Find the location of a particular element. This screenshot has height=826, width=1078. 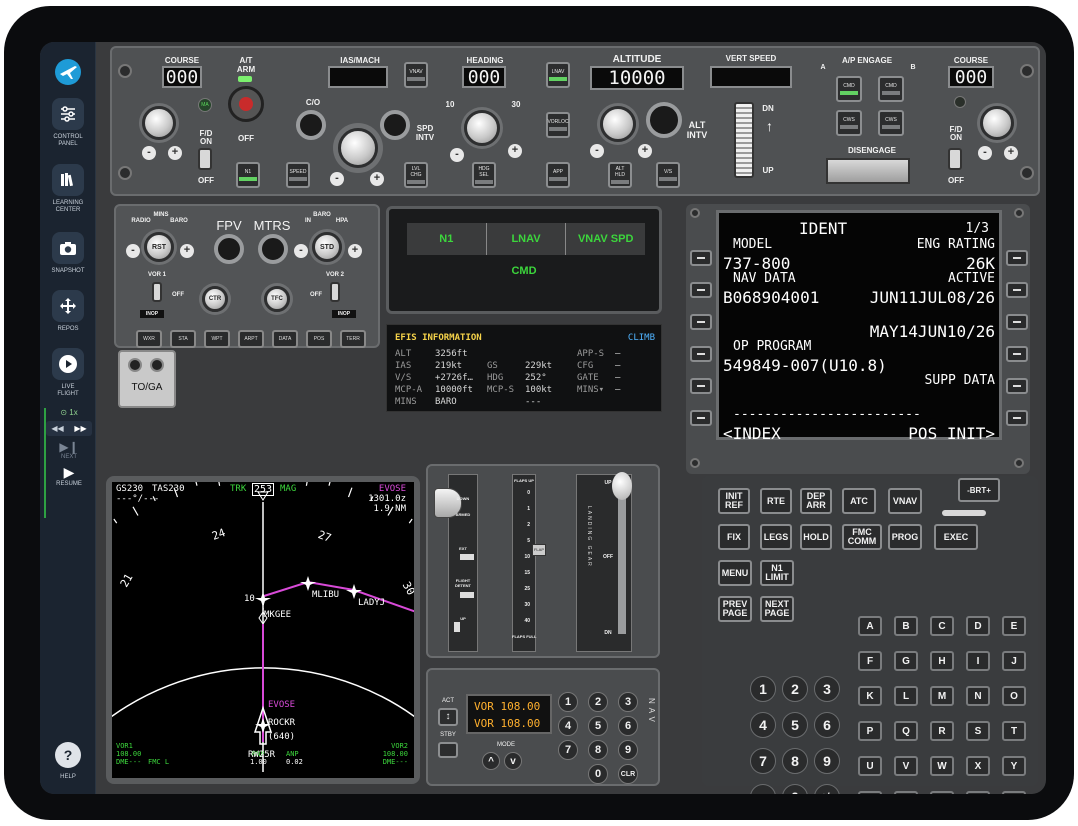

key-w: W is located at coordinates (942, 766).